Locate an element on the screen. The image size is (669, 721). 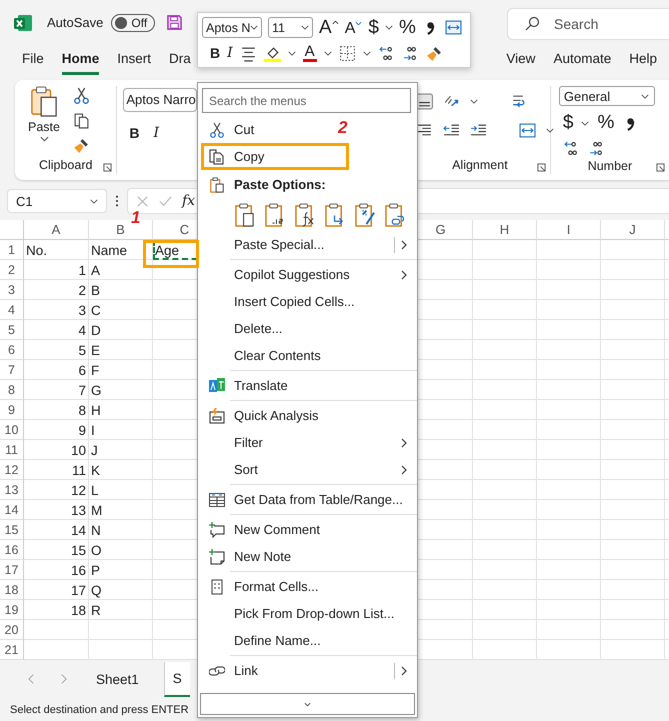
table-cell: G is located at coordinates (121, 390).